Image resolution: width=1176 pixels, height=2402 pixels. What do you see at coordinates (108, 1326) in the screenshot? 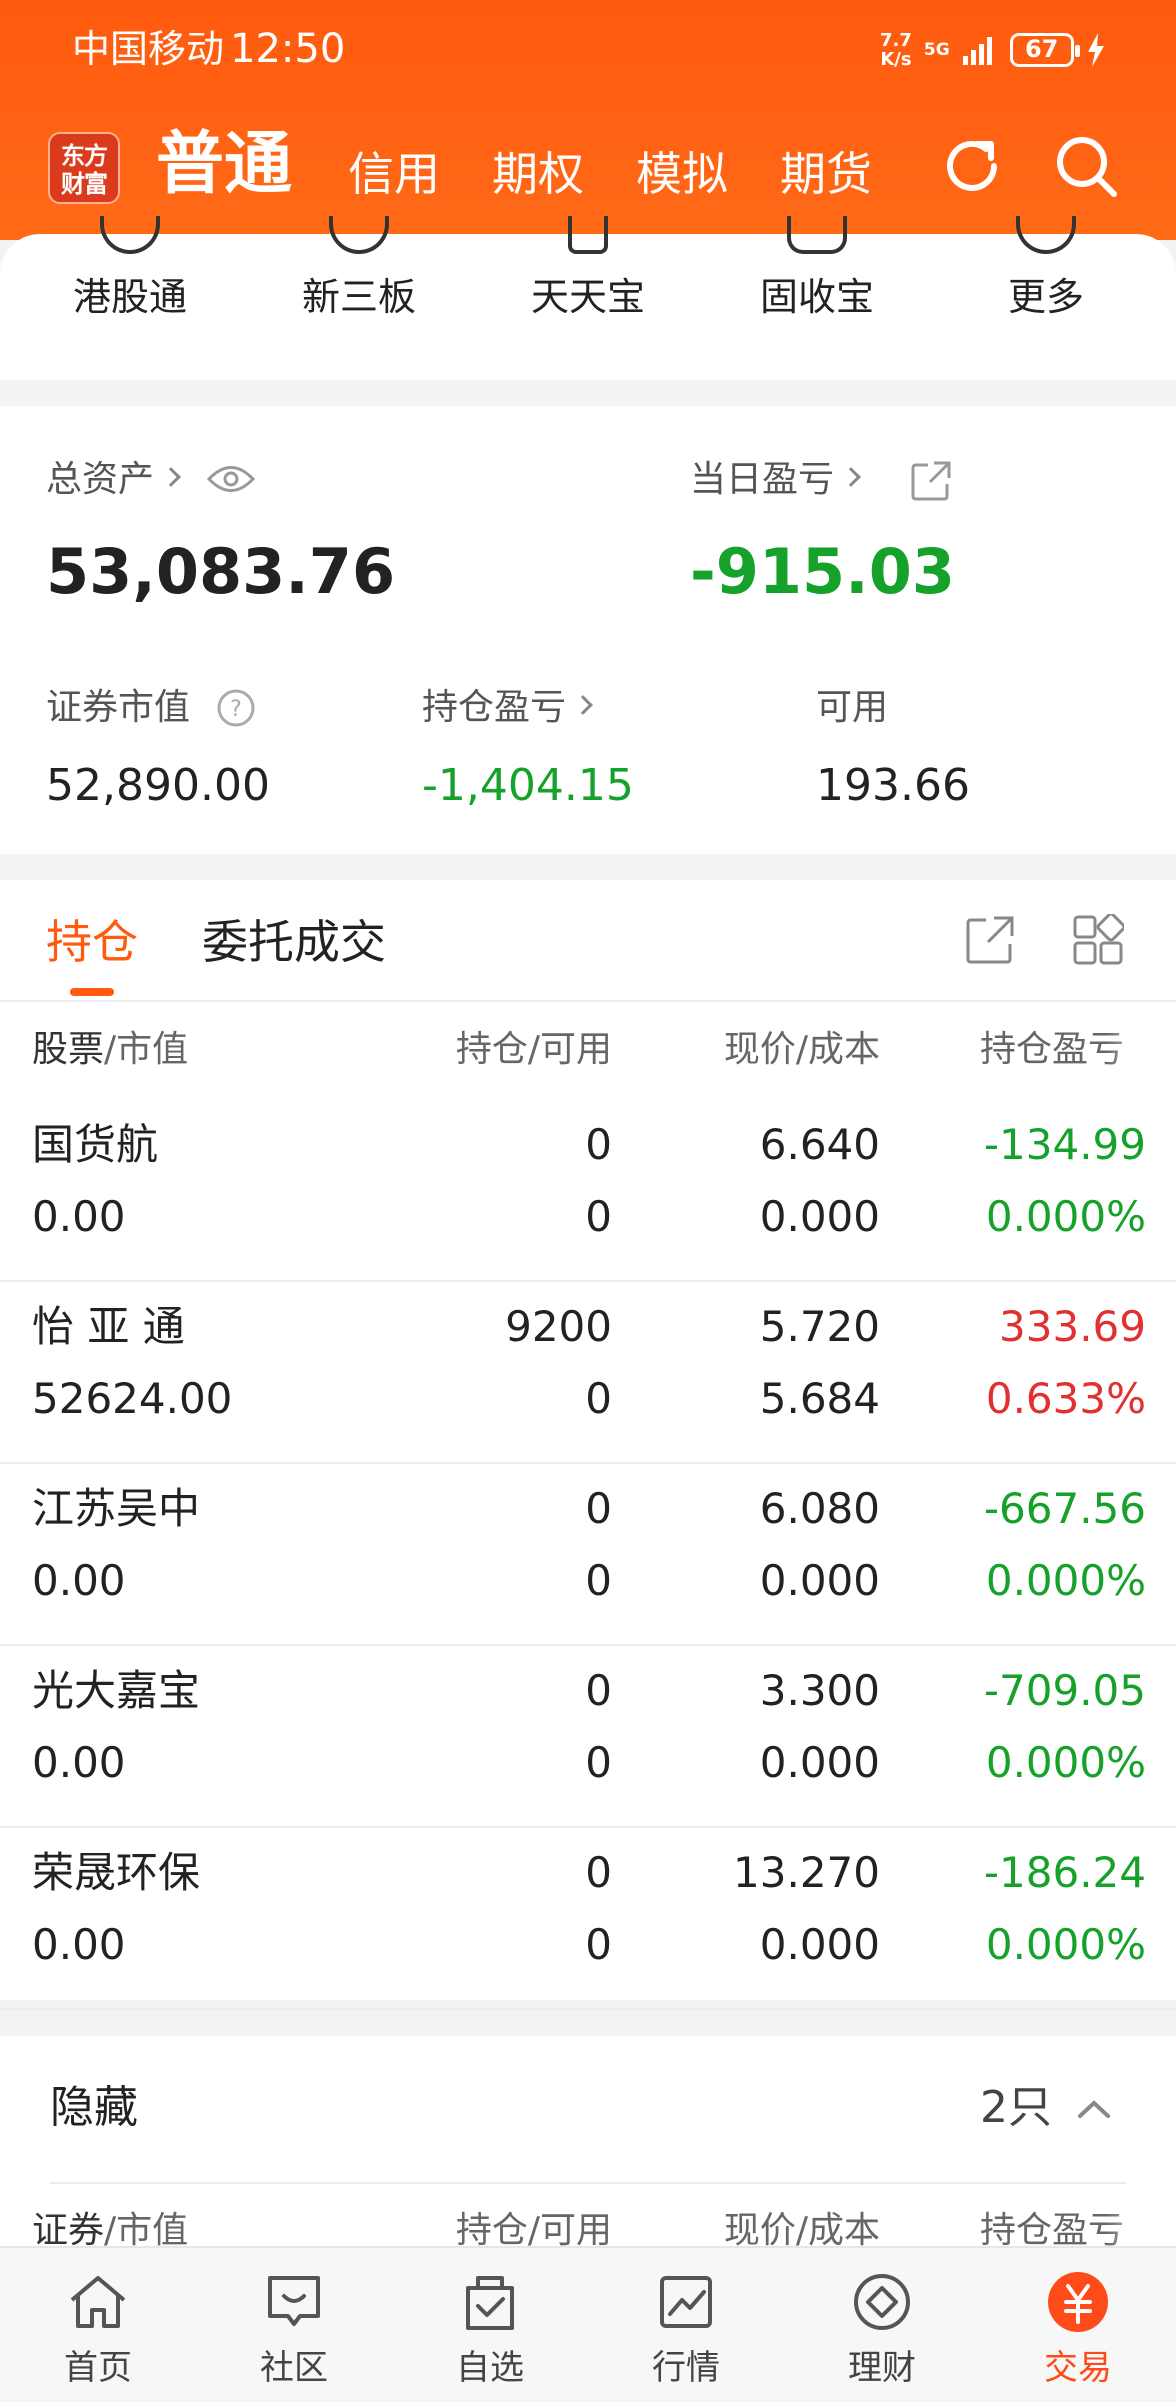
I see `stock-name: 怡 亚 通` at bounding box center [108, 1326].